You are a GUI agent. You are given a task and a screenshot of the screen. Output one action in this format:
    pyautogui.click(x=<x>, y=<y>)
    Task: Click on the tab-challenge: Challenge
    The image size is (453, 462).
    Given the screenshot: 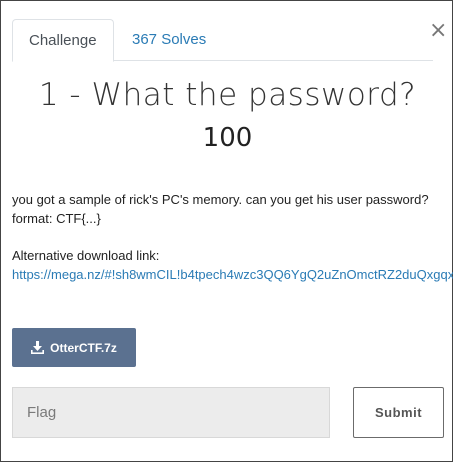 What is the action you would take?
    pyautogui.click(x=63, y=40)
    